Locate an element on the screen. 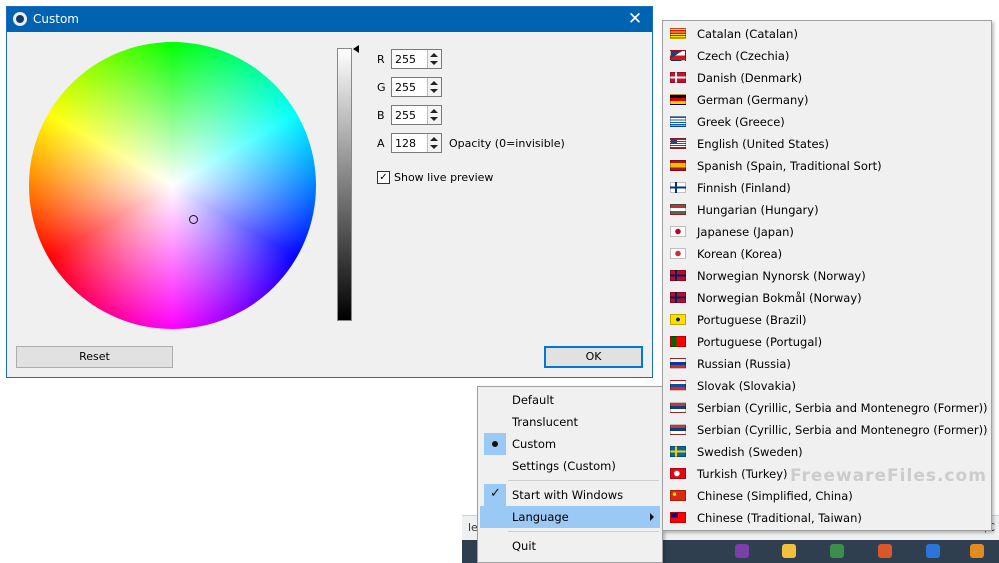 The height and width of the screenshot is (563, 999). checkmark-icon: ✓ is located at coordinates (495, 493).